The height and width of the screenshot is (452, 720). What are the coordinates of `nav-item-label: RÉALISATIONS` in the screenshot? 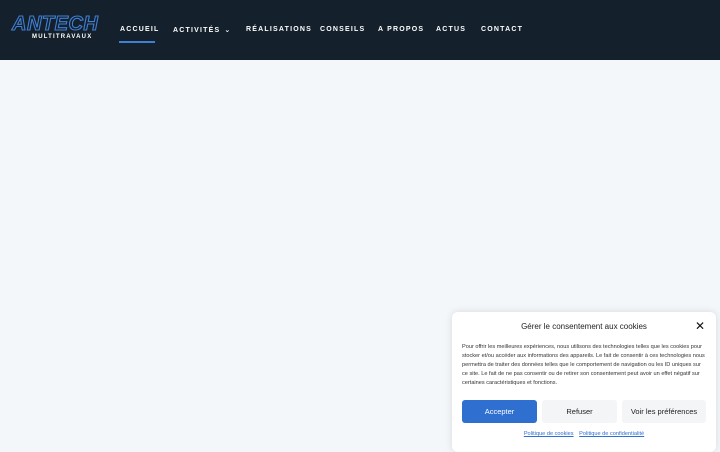 It's located at (279, 29).